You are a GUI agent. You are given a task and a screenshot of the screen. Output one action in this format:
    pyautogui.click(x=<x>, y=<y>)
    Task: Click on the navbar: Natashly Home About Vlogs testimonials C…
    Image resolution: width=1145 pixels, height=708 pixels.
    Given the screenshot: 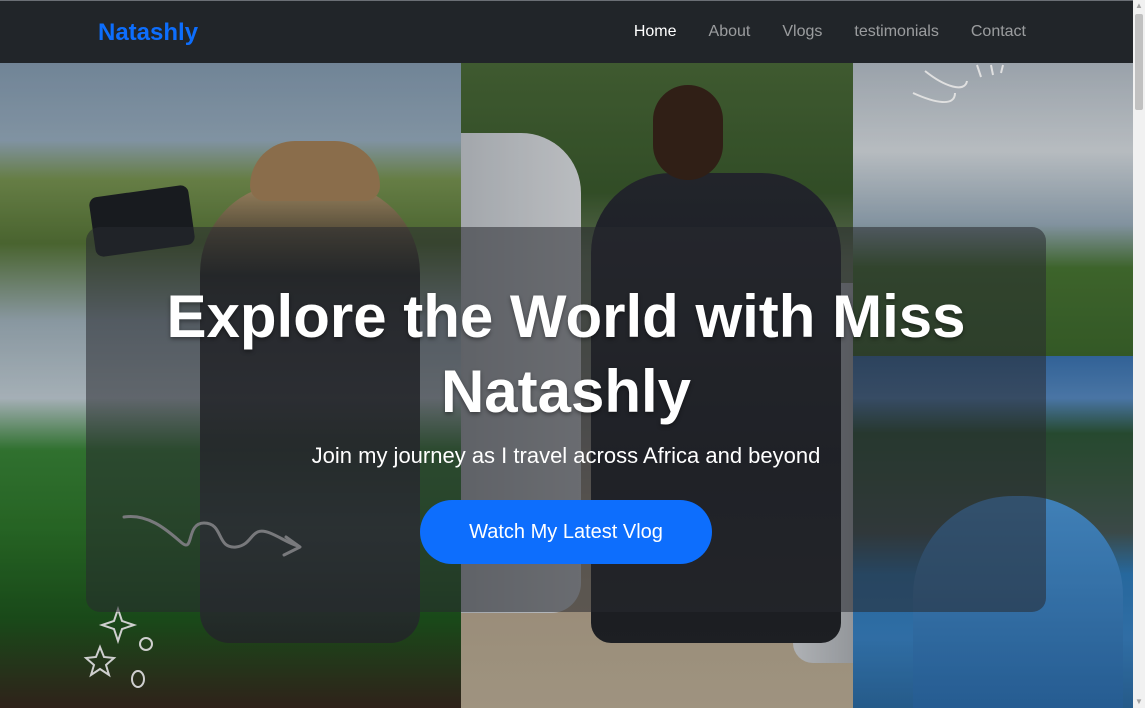 What is the action you would take?
    pyautogui.click(x=566, y=32)
    